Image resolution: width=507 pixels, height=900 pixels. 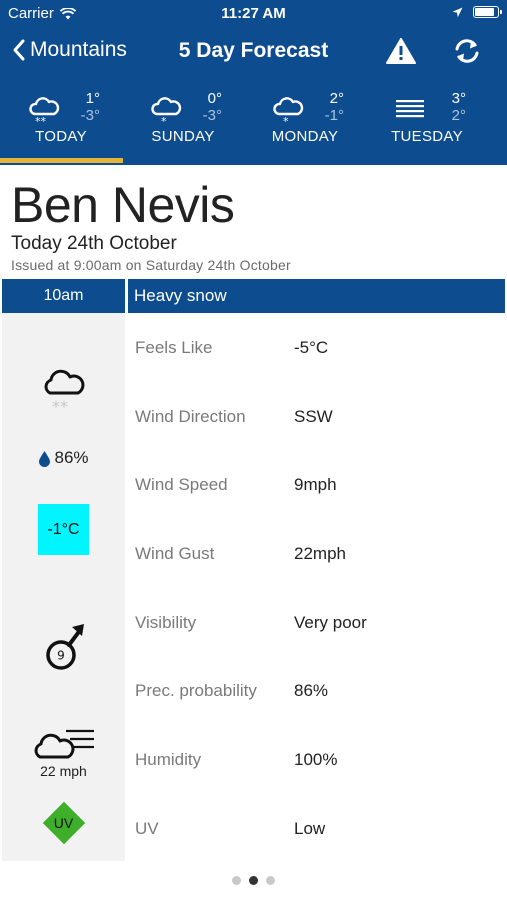 I want to click on day-temps: 1° -3°, so click(x=85, y=107).